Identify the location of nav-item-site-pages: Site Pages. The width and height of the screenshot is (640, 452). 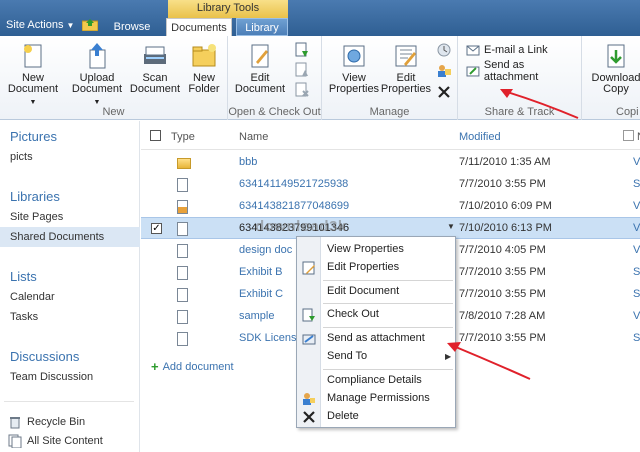
(36, 217).